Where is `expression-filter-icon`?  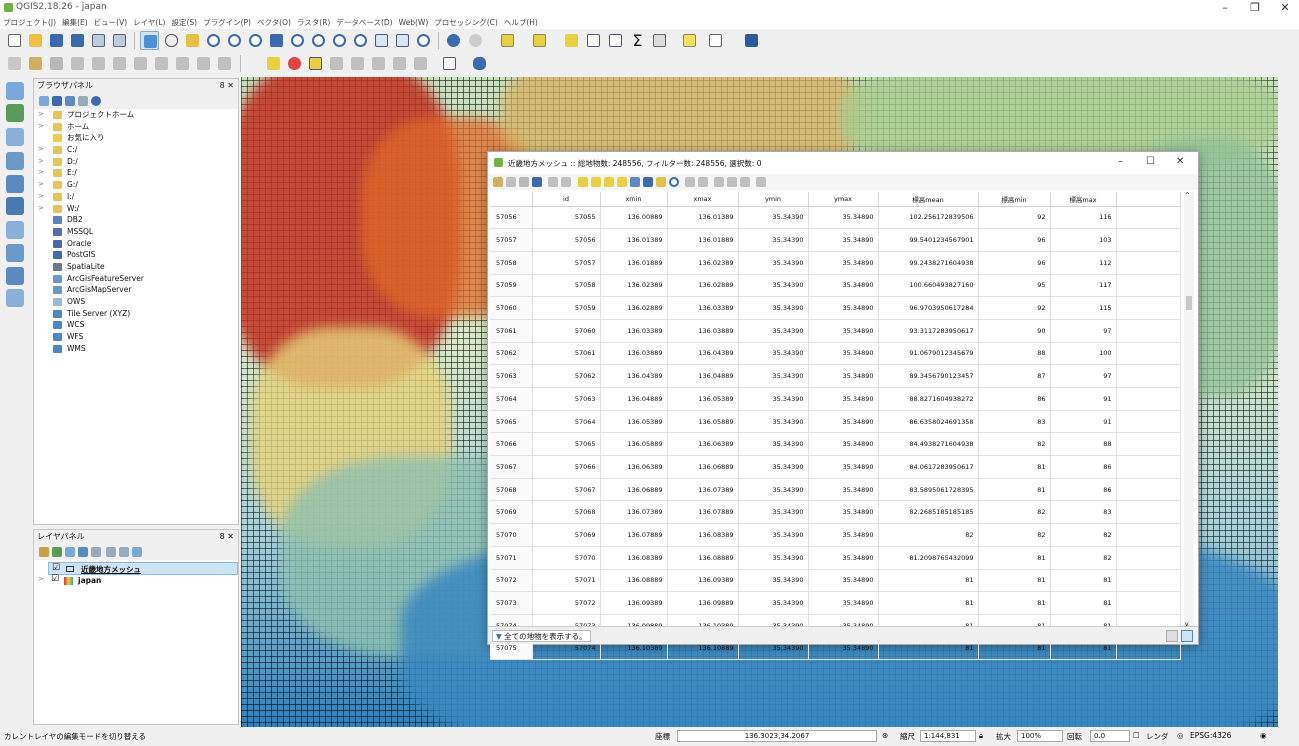
expression-filter-icon is located at coordinates (96, 552).